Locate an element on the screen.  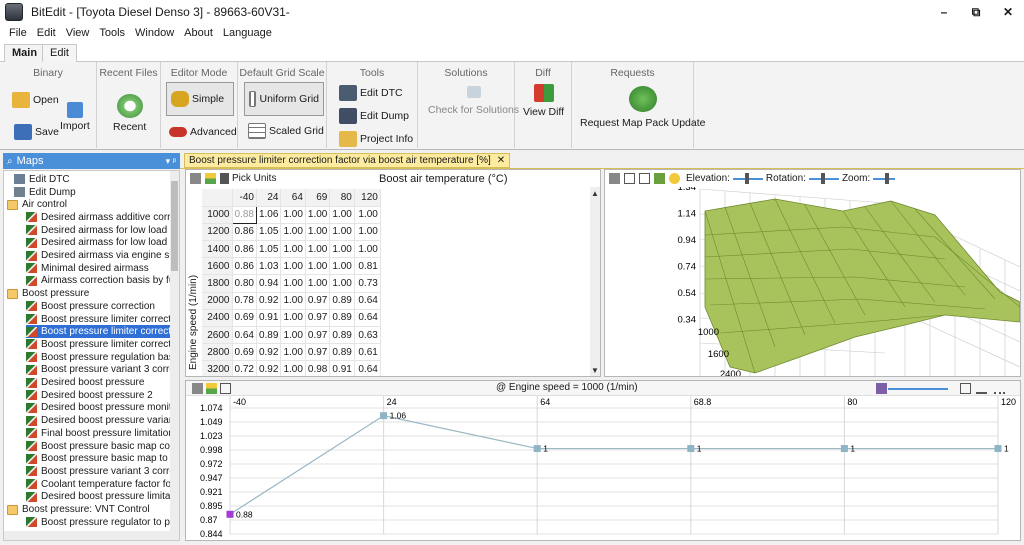
row-header: 2600 is located at coordinates (217, 335).